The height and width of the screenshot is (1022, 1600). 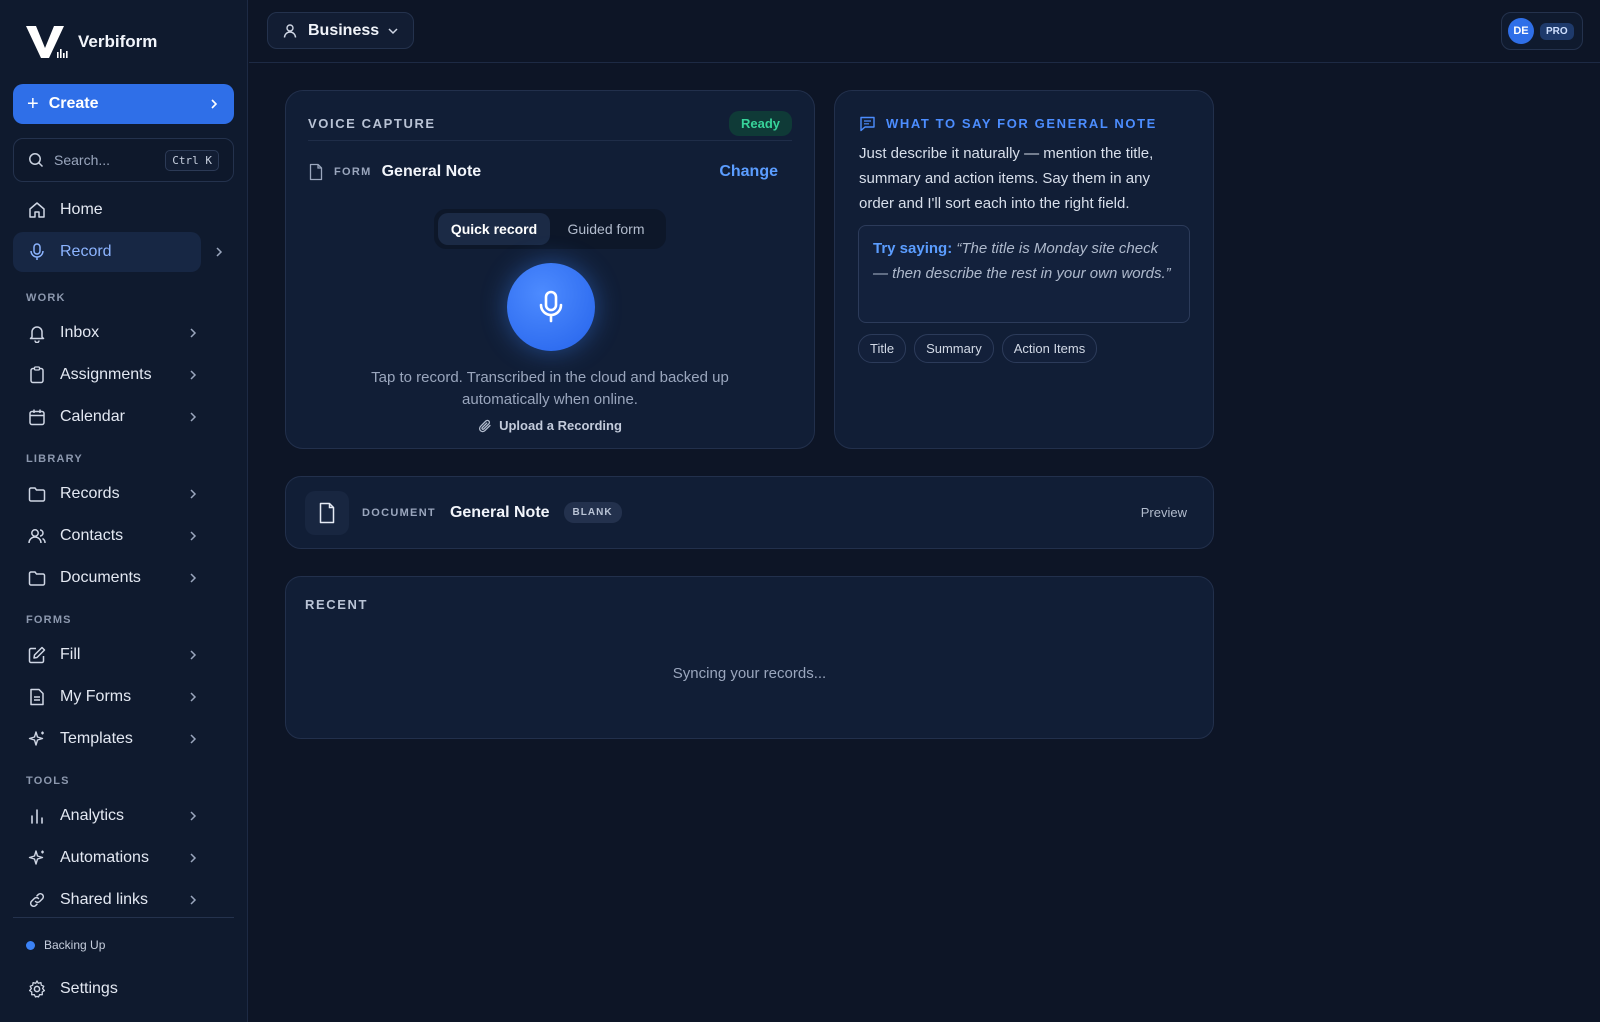 What do you see at coordinates (90, 493) in the screenshot?
I see `sidebar-item-label: Records` at bounding box center [90, 493].